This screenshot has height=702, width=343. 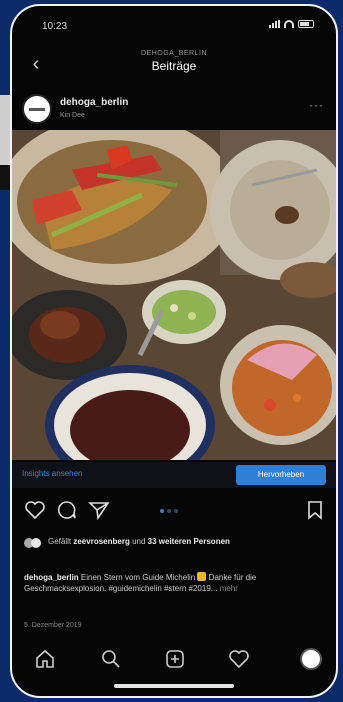 What do you see at coordinates (202, 576) in the screenshot?
I see `emoji-icon` at bounding box center [202, 576].